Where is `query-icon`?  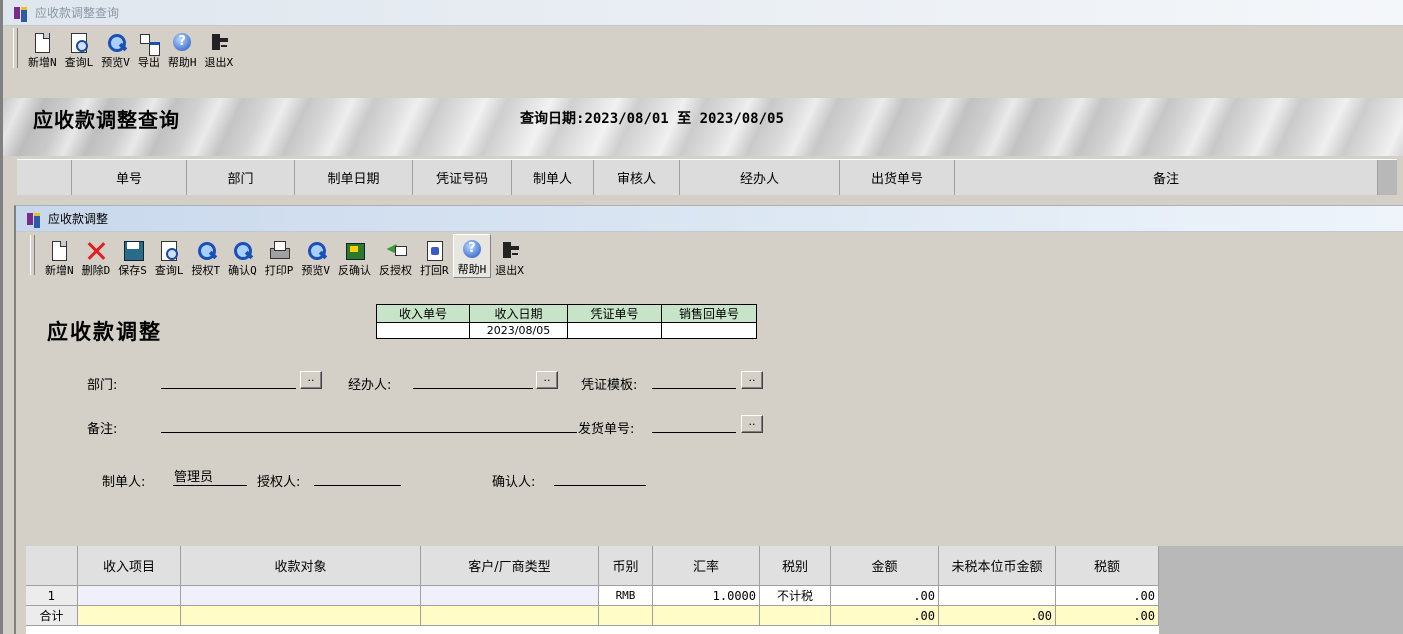 query-icon is located at coordinates (79, 43).